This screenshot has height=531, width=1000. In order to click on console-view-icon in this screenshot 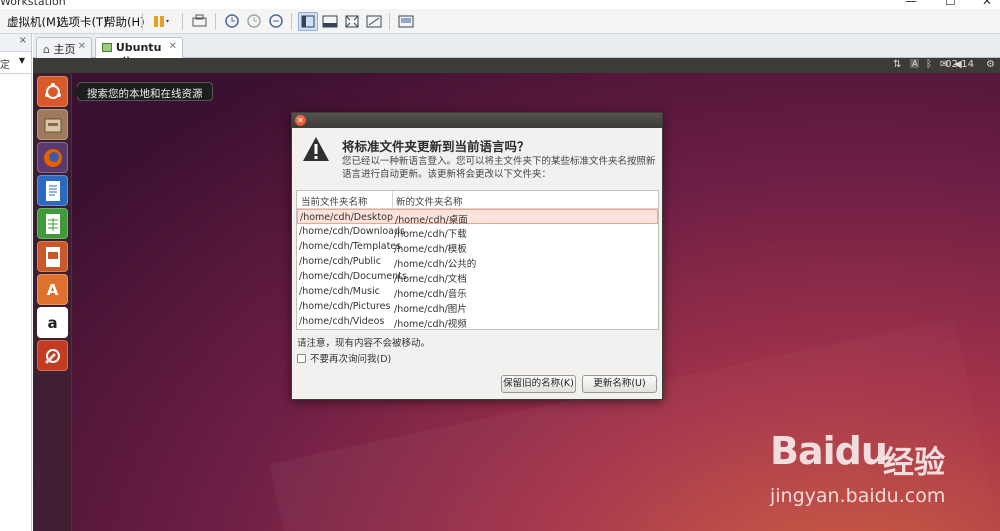, I will do `click(330, 21)`.